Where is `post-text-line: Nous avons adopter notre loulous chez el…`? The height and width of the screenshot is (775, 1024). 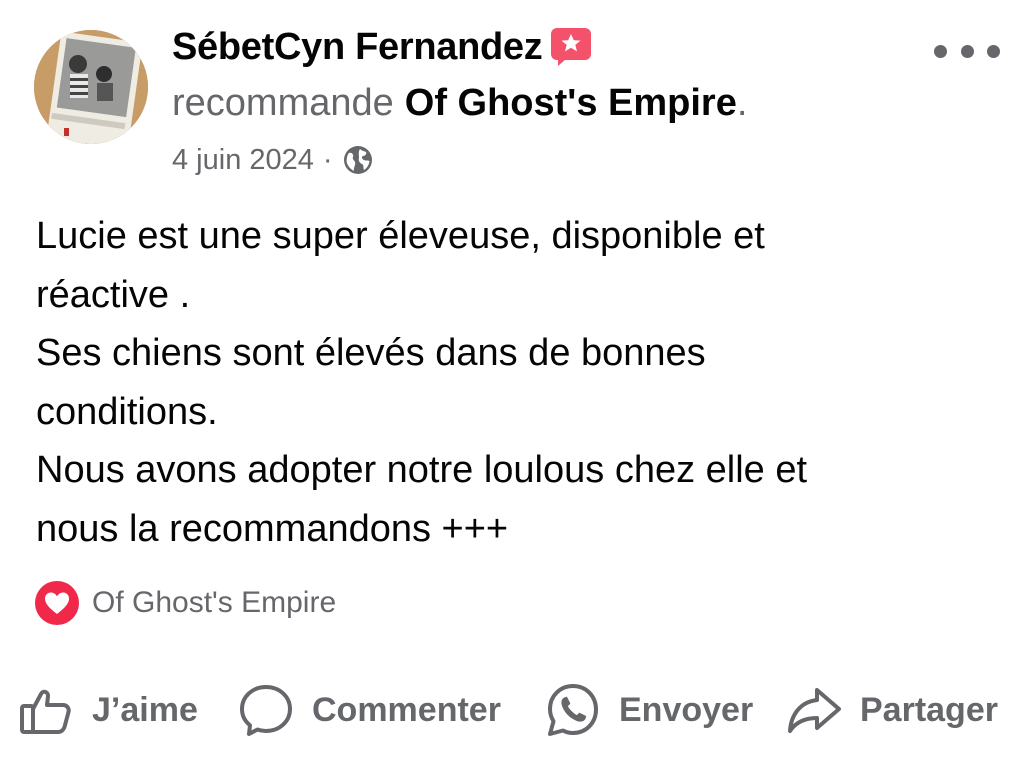
post-text-line: Nous avons adopter notre loulous chez el… is located at coordinates (422, 470).